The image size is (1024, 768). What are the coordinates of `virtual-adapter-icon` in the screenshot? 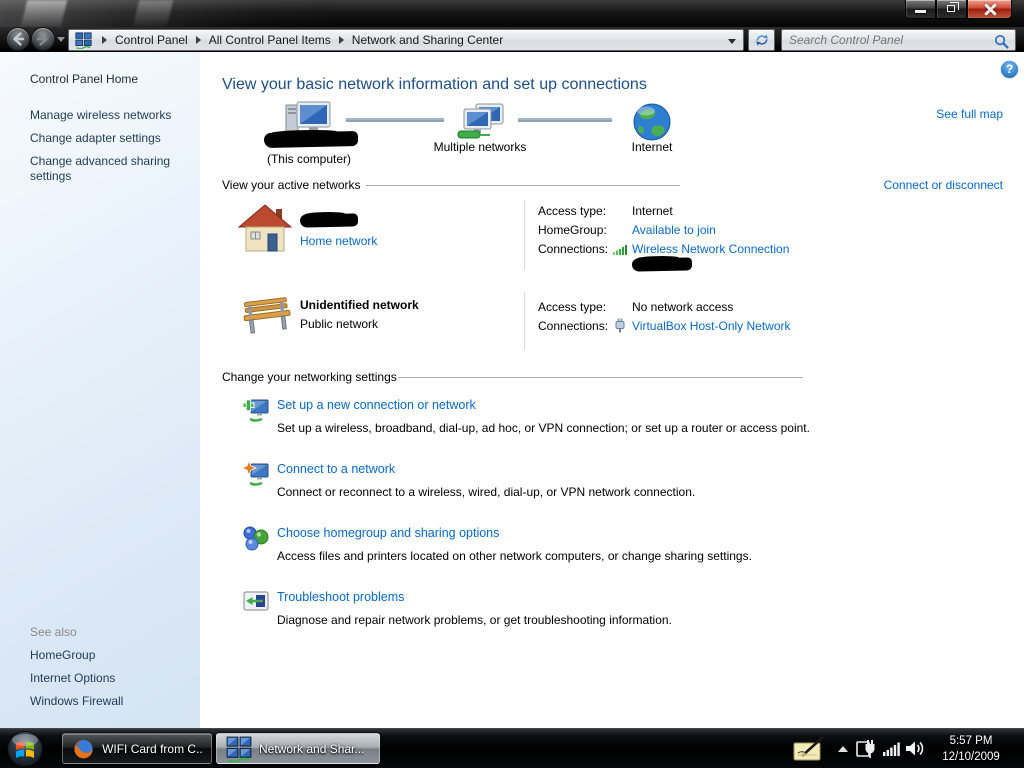 It's located at (620, 325).